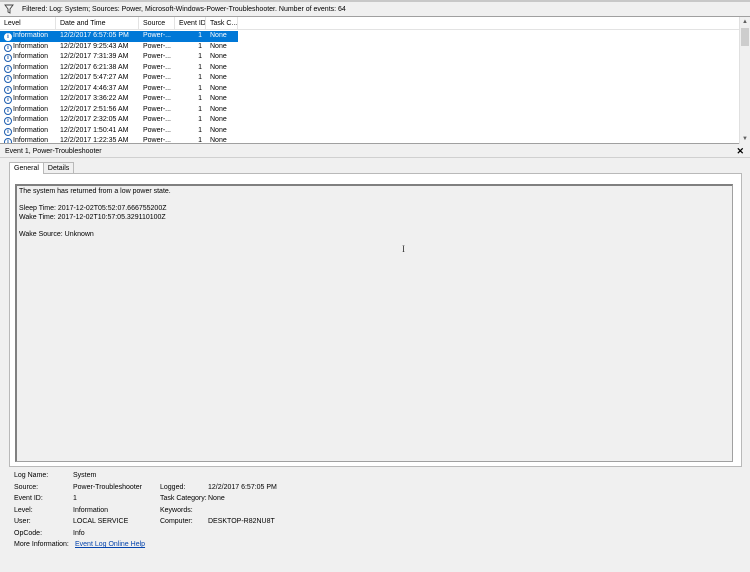 Image resolution: width=750 pixels, height=572 pixels. I want to click on task-category-value: None, so click(216, 498).